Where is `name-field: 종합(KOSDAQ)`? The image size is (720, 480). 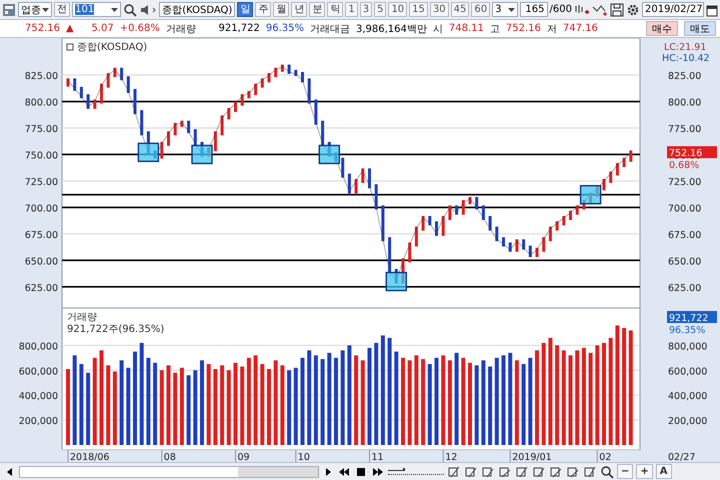
name-field: 종합(KOSDAQ) is located at coordinates (197, 9).